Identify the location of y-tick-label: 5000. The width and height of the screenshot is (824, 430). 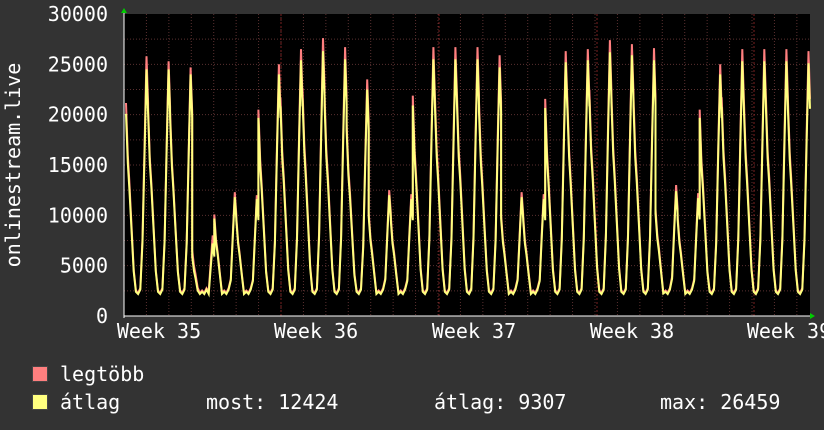
(84, 266).